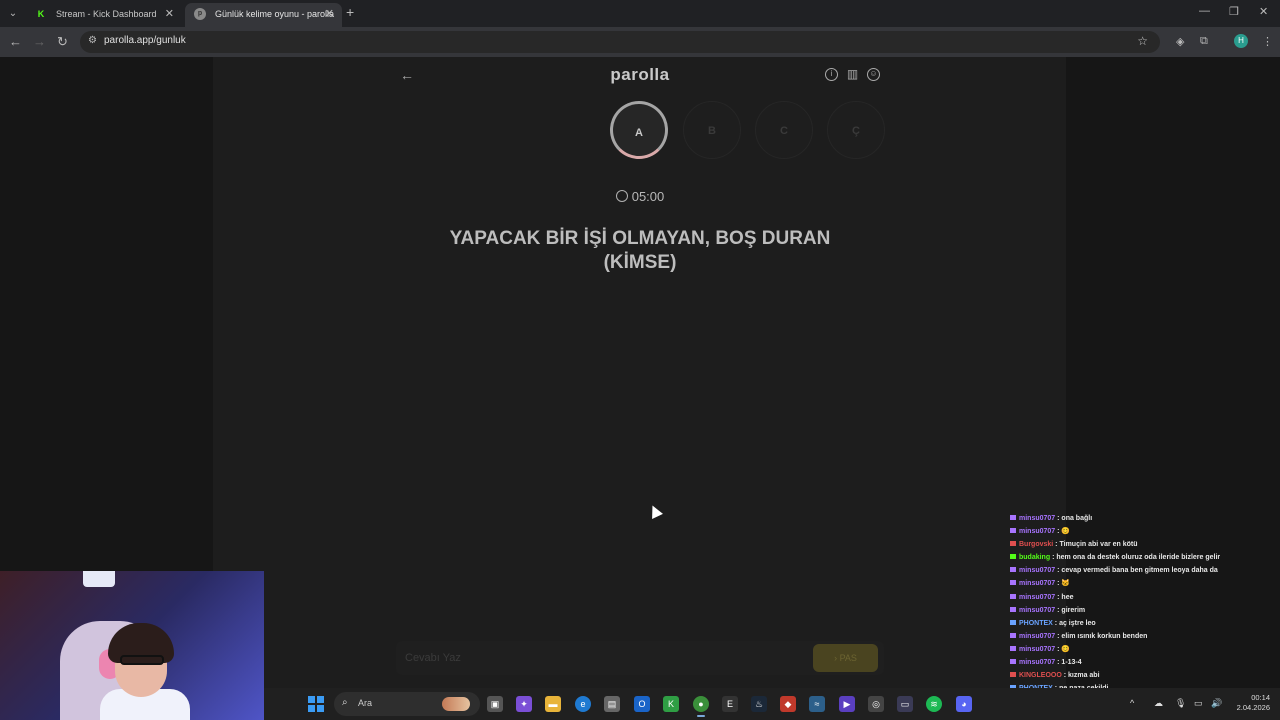 Image resolution: width=1280 pixels, height=720 pixels. What do you see at coordinates (13, 14) in the screenshot?
I see `tab-search-icon: ⌄` at bounding box center [13, 14].